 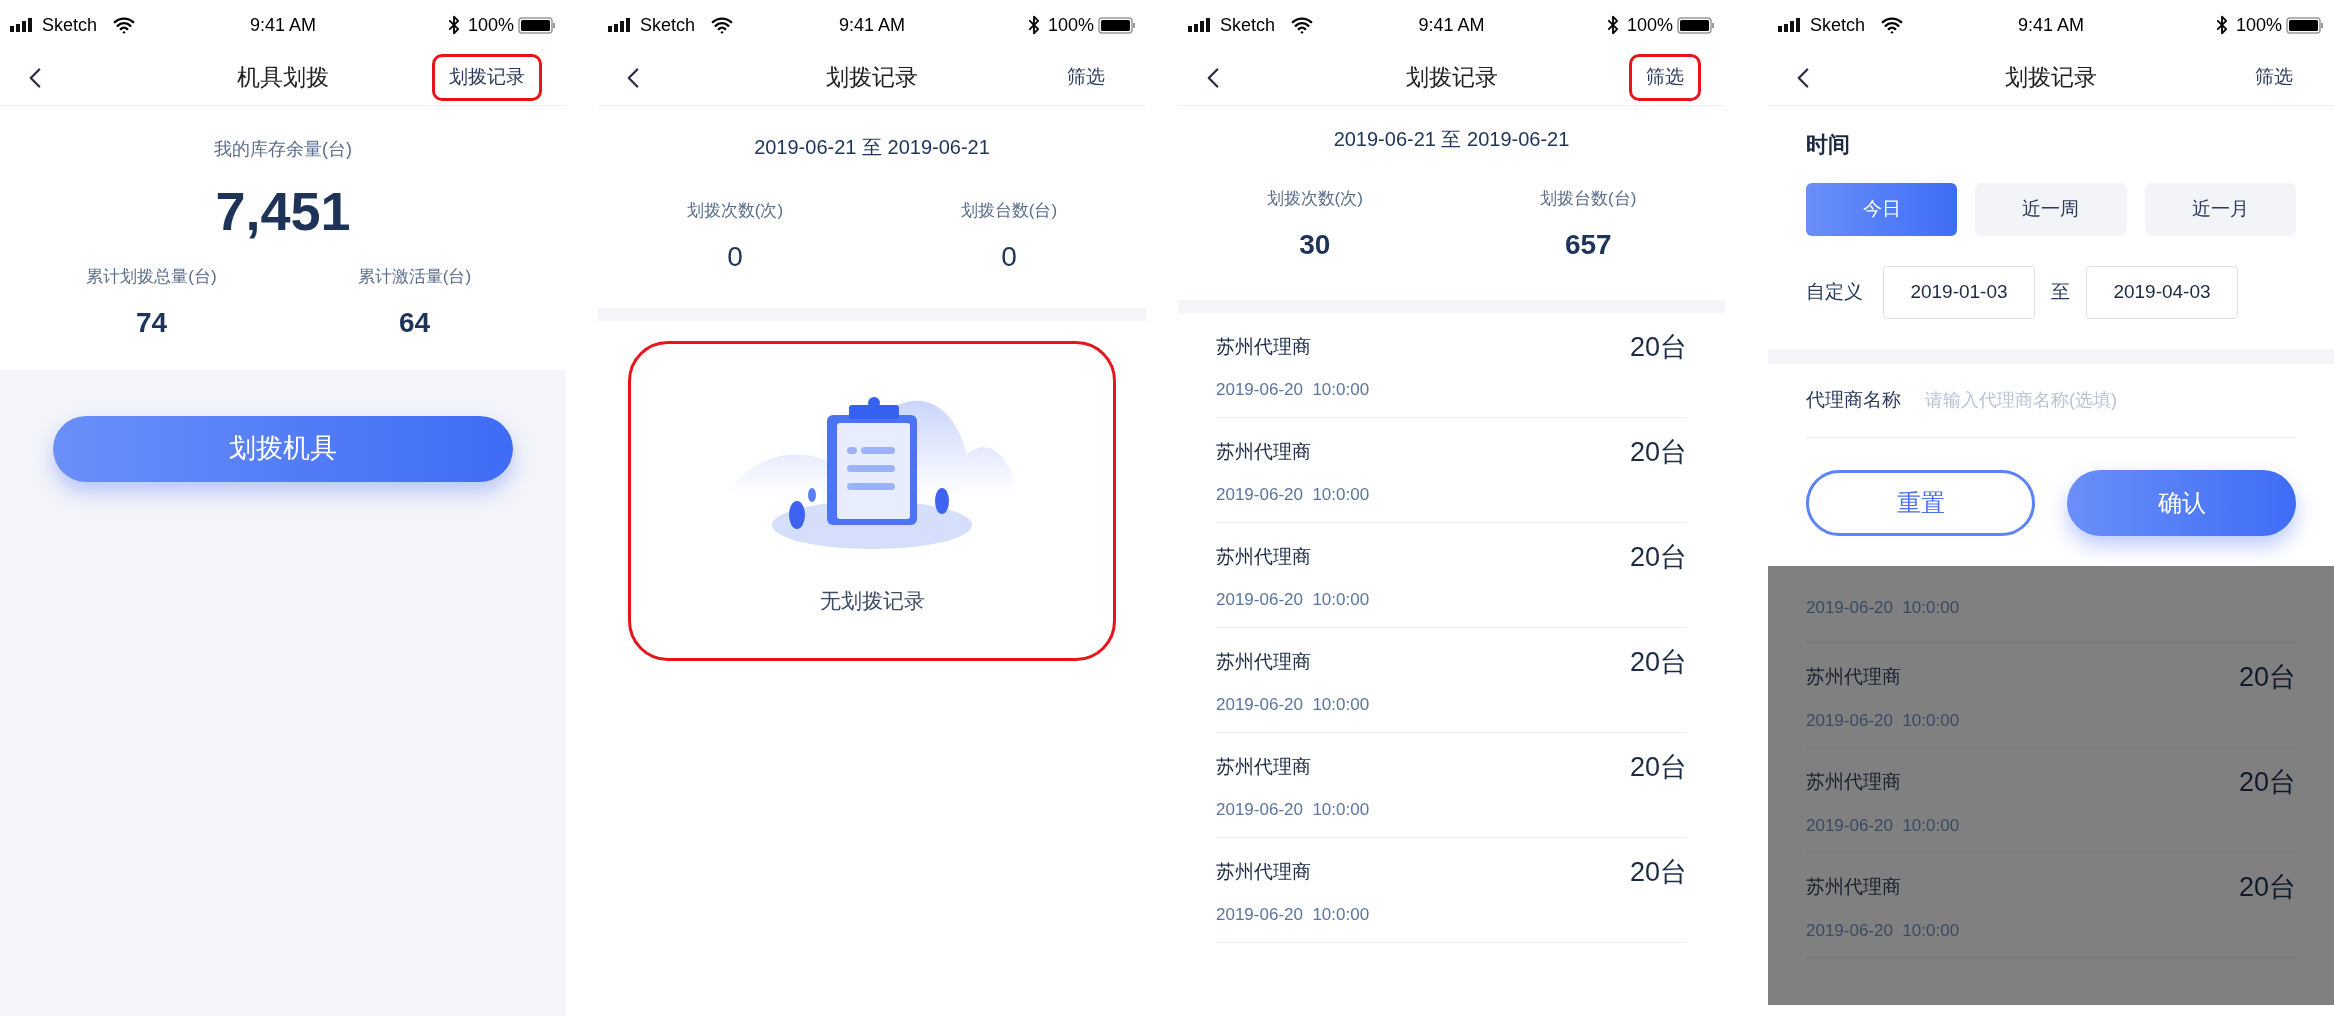 I want to click on time-preset-tab: 今日, so click(x=1882, y=209).